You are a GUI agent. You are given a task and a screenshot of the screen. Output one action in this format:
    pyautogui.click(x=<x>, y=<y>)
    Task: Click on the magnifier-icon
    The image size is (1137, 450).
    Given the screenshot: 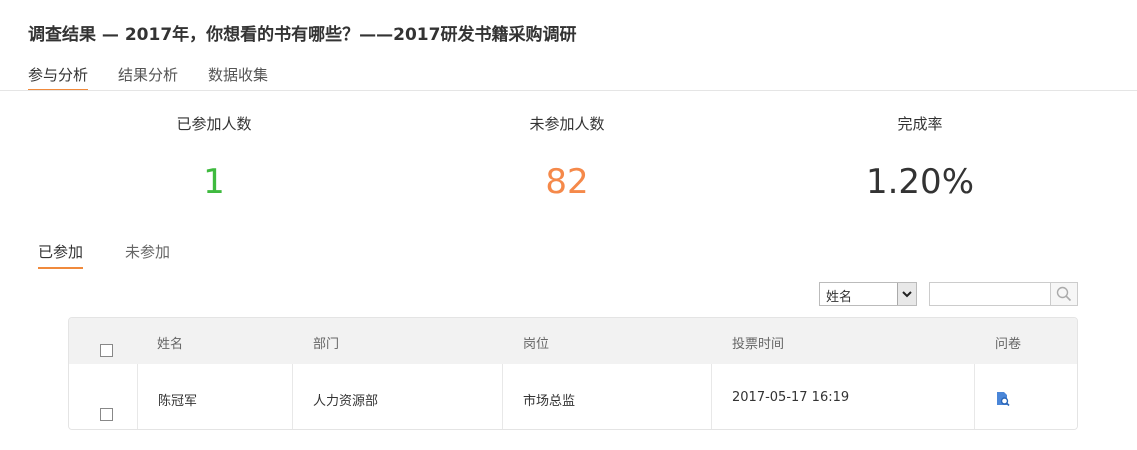 What is the action you would take?
    pyautogui.click(x=1064, y=294)
    